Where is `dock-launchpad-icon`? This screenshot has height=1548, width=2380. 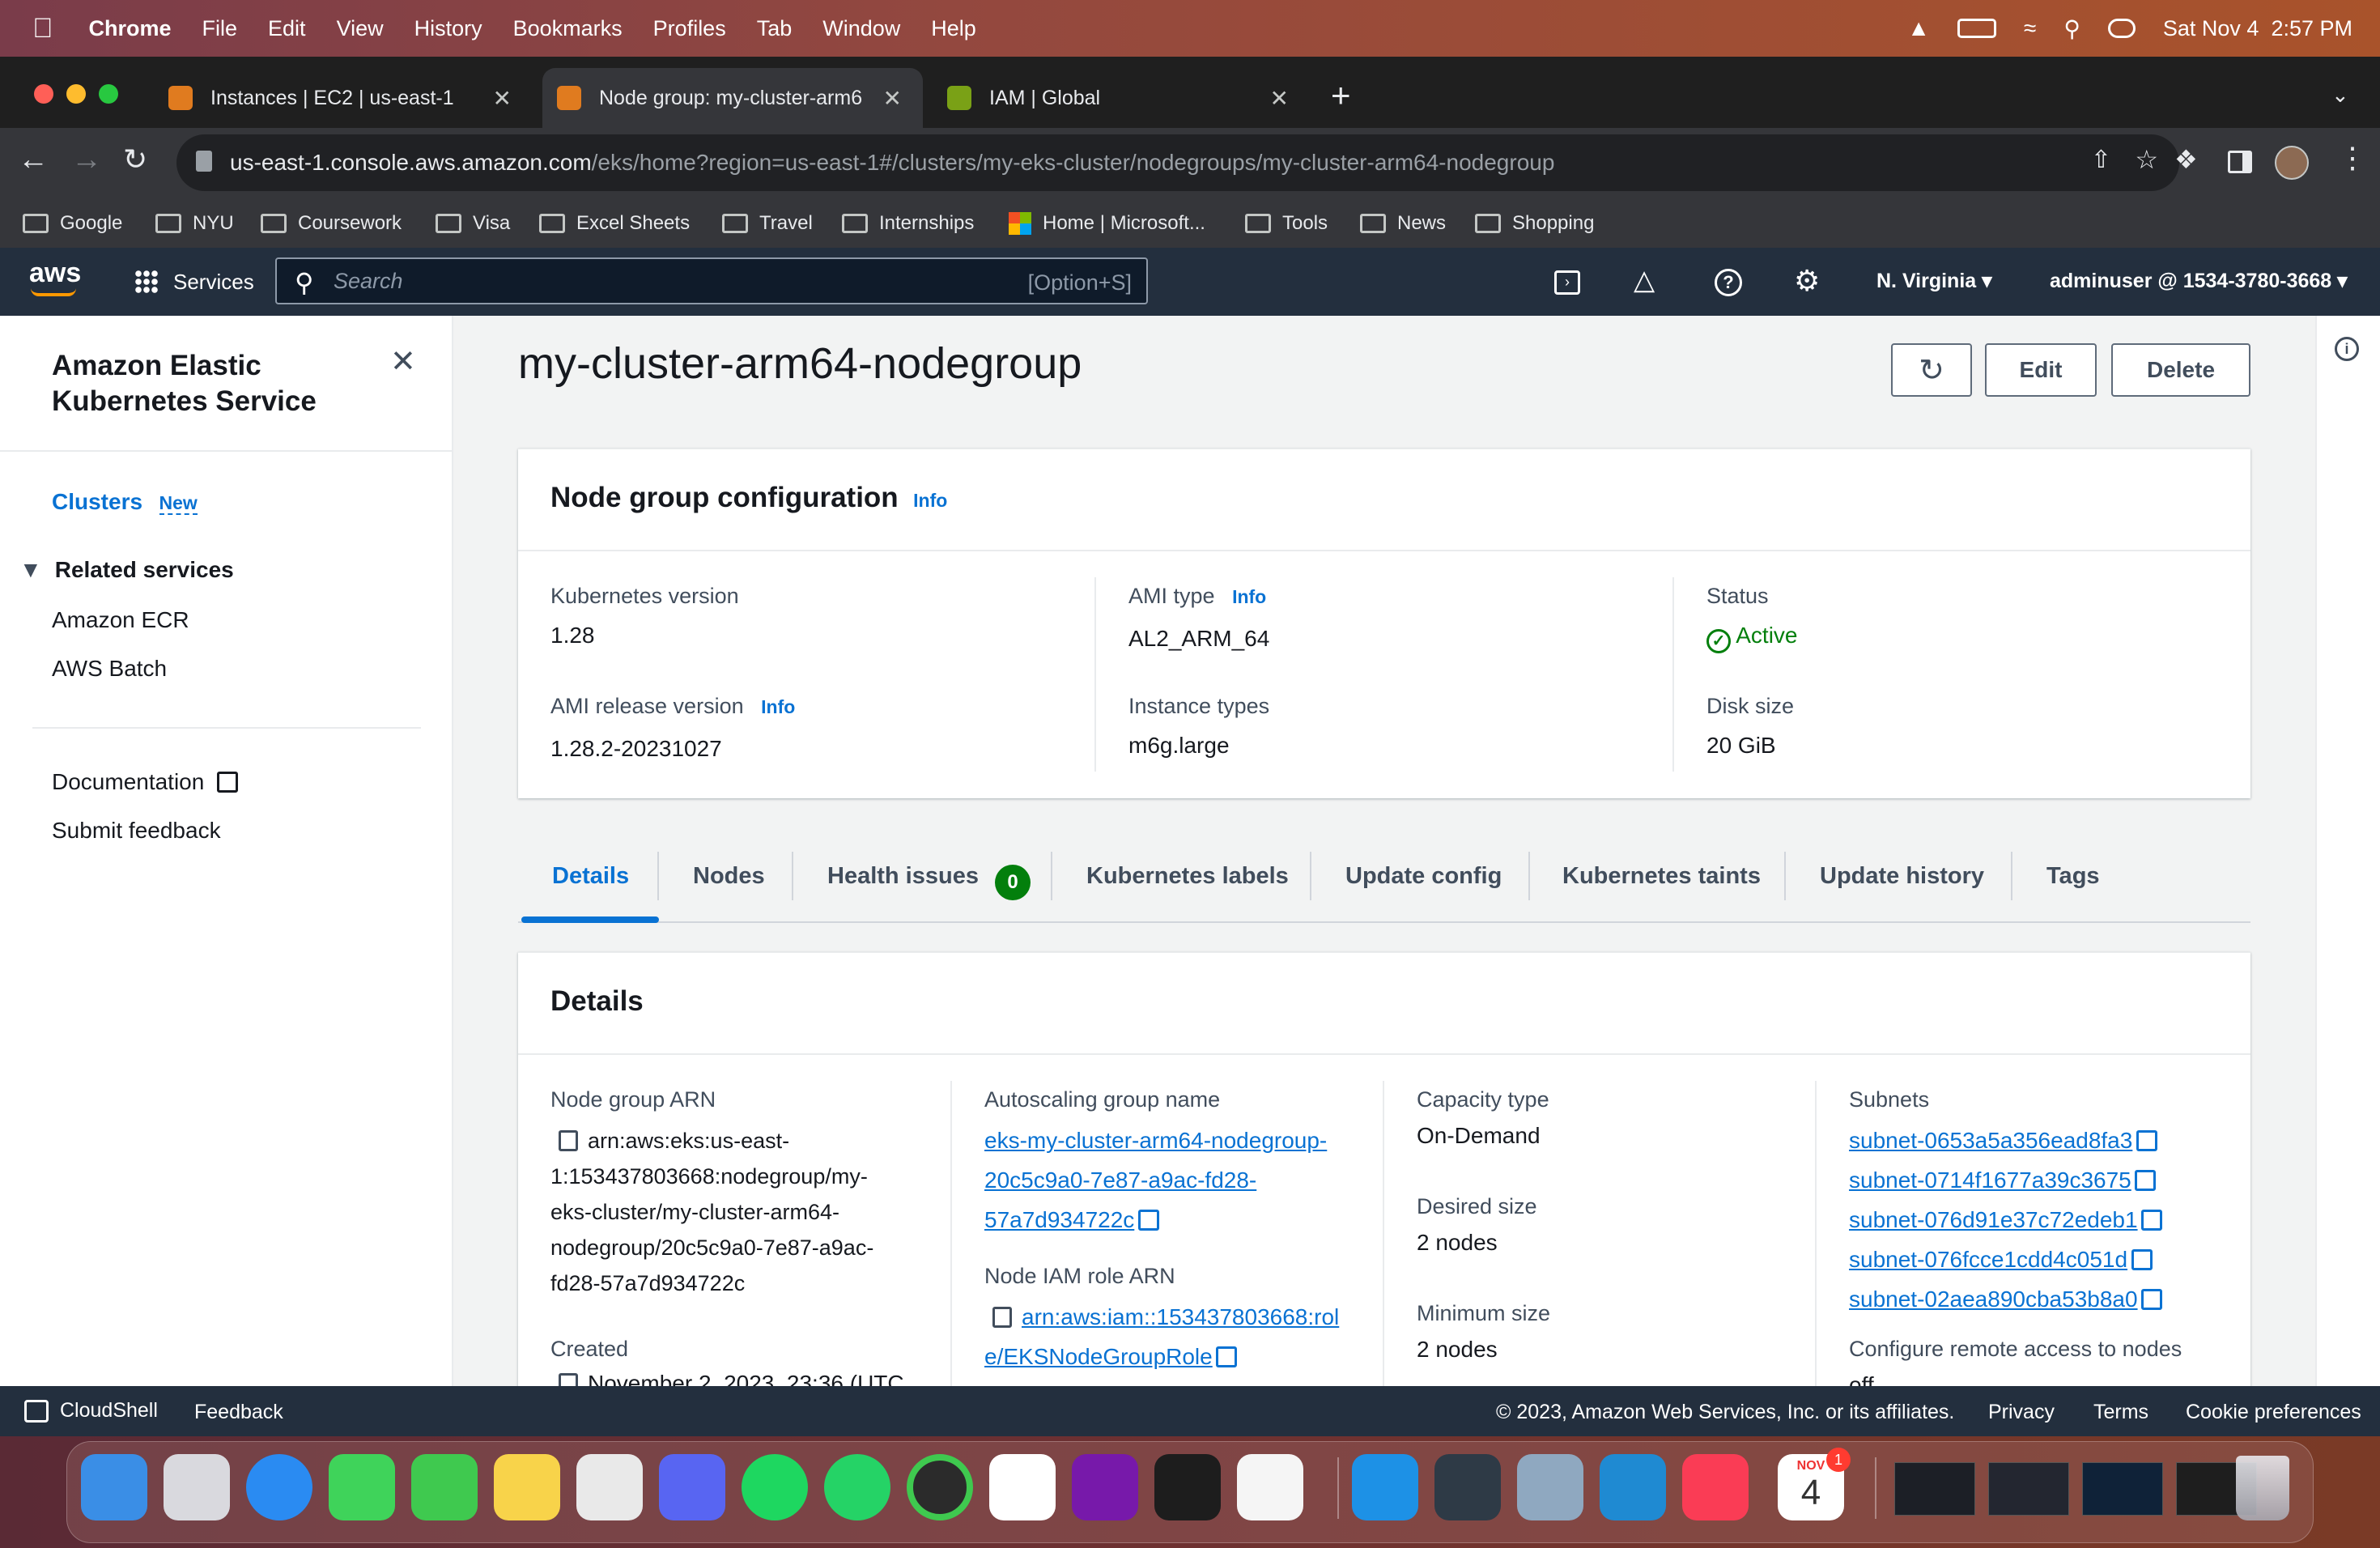 dock-launchpad-icon is located at coordinates (197, 1487).